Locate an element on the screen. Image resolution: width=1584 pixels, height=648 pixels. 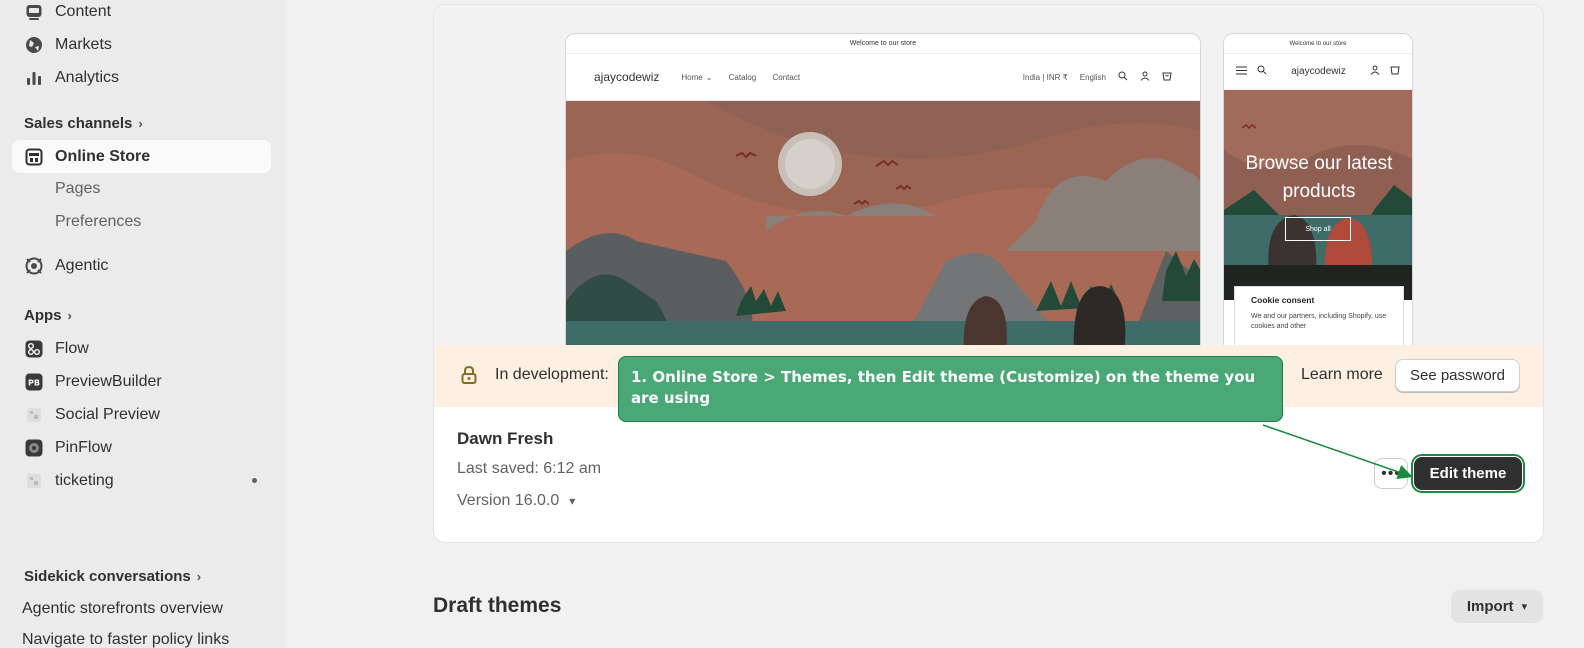
last-saved: Last saved: 6:12 am is located at coordinates (529, 468).